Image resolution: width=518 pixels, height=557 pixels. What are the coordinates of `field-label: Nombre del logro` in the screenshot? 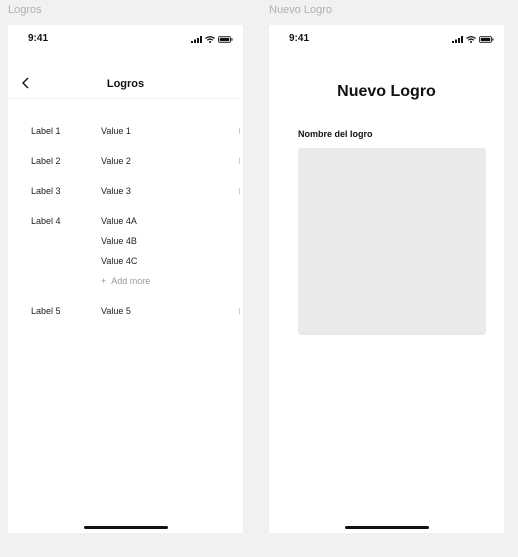 It's located at (335, 134).